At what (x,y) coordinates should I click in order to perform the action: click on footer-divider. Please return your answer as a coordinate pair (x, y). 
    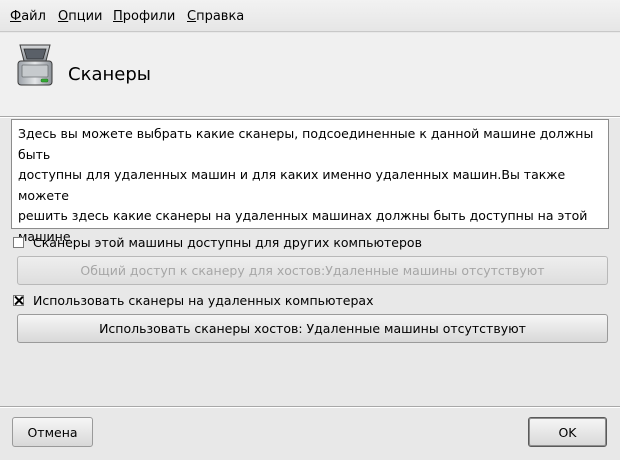
    Looking at the image, I should click on (310, 407).